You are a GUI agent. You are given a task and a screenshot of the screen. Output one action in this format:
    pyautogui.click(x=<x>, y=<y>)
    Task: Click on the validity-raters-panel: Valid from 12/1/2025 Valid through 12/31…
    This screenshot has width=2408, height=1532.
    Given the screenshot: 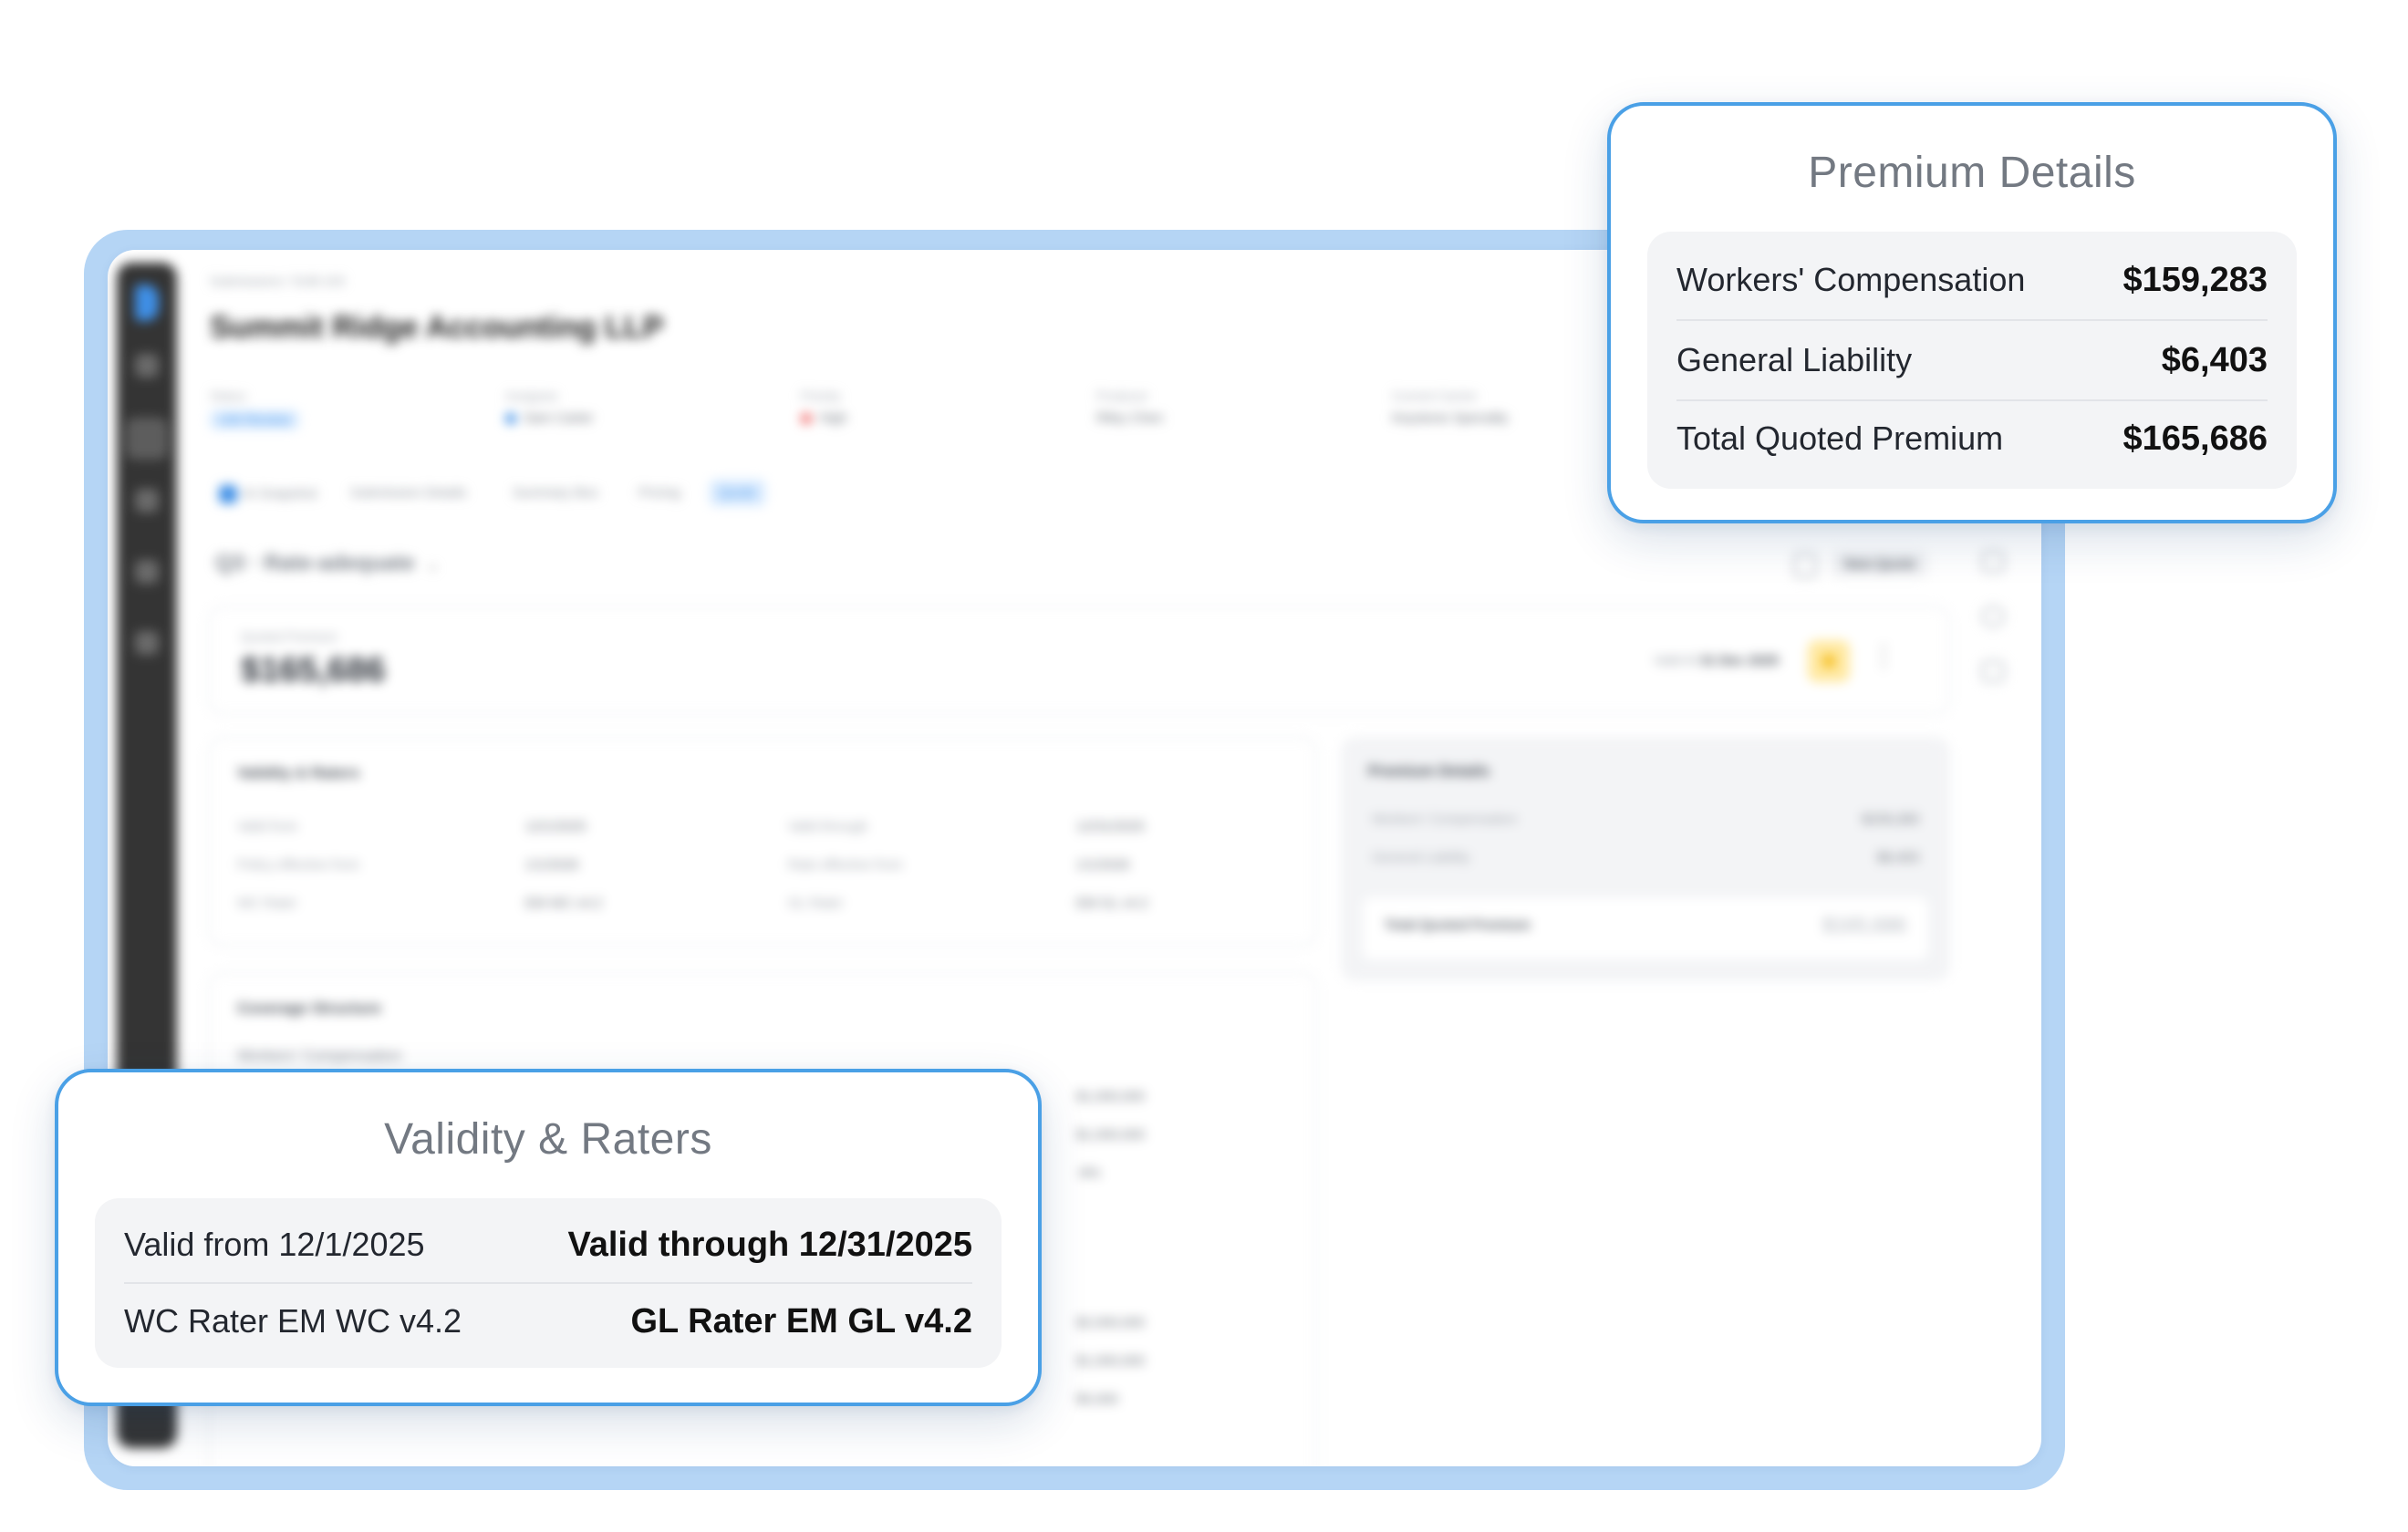 What is the action you would take?
    pyautogui.click(x=548, y=1283)
    